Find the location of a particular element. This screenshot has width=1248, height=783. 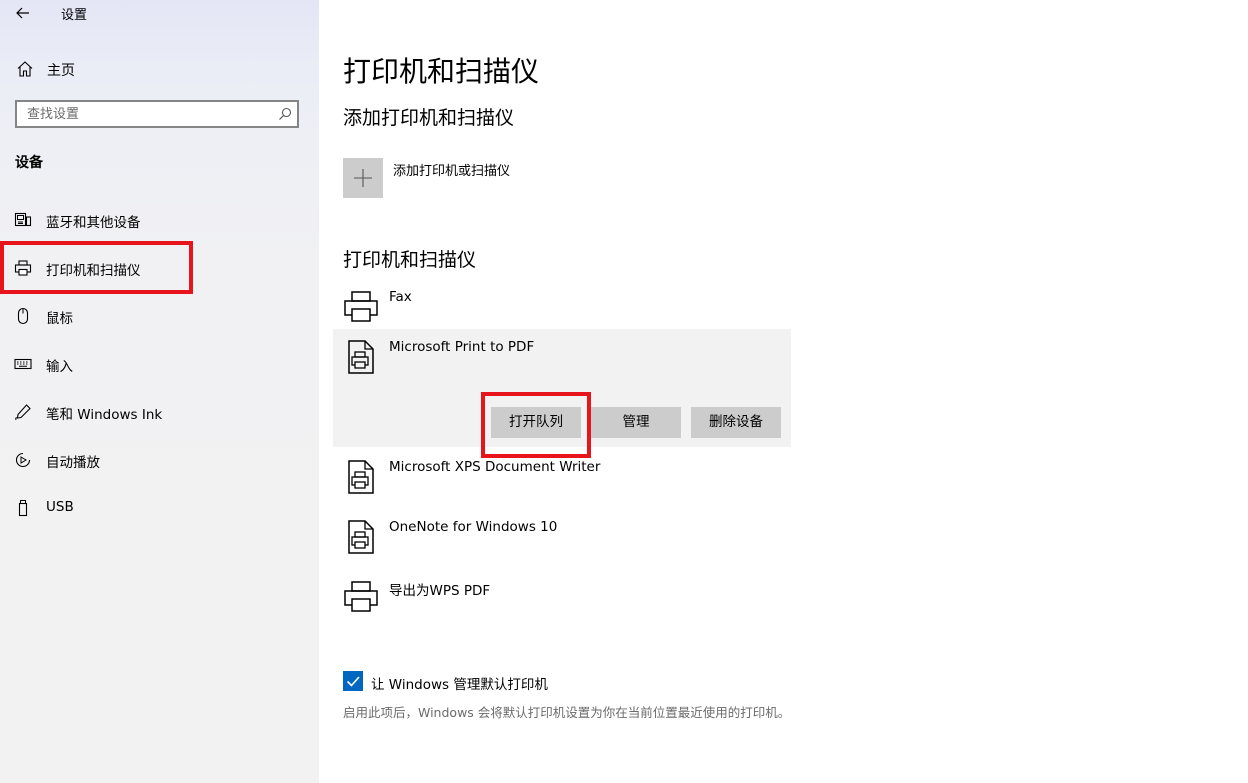

search-input is located at coordinates (142, 114).